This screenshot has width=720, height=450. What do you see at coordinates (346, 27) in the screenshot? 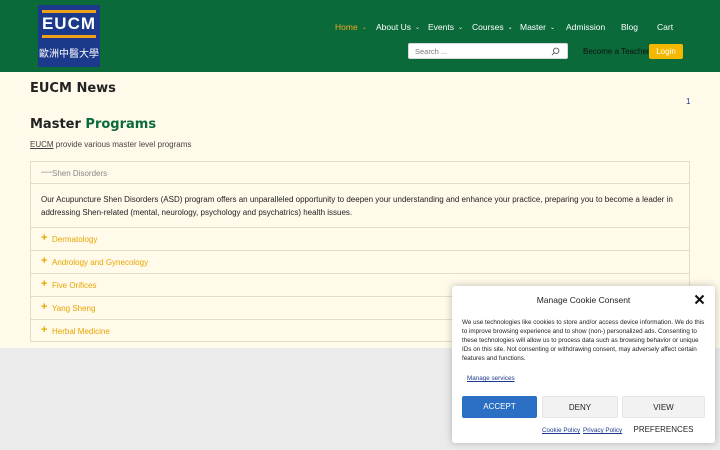
I see `nav-label: Home` at bounding box center [346, 27].